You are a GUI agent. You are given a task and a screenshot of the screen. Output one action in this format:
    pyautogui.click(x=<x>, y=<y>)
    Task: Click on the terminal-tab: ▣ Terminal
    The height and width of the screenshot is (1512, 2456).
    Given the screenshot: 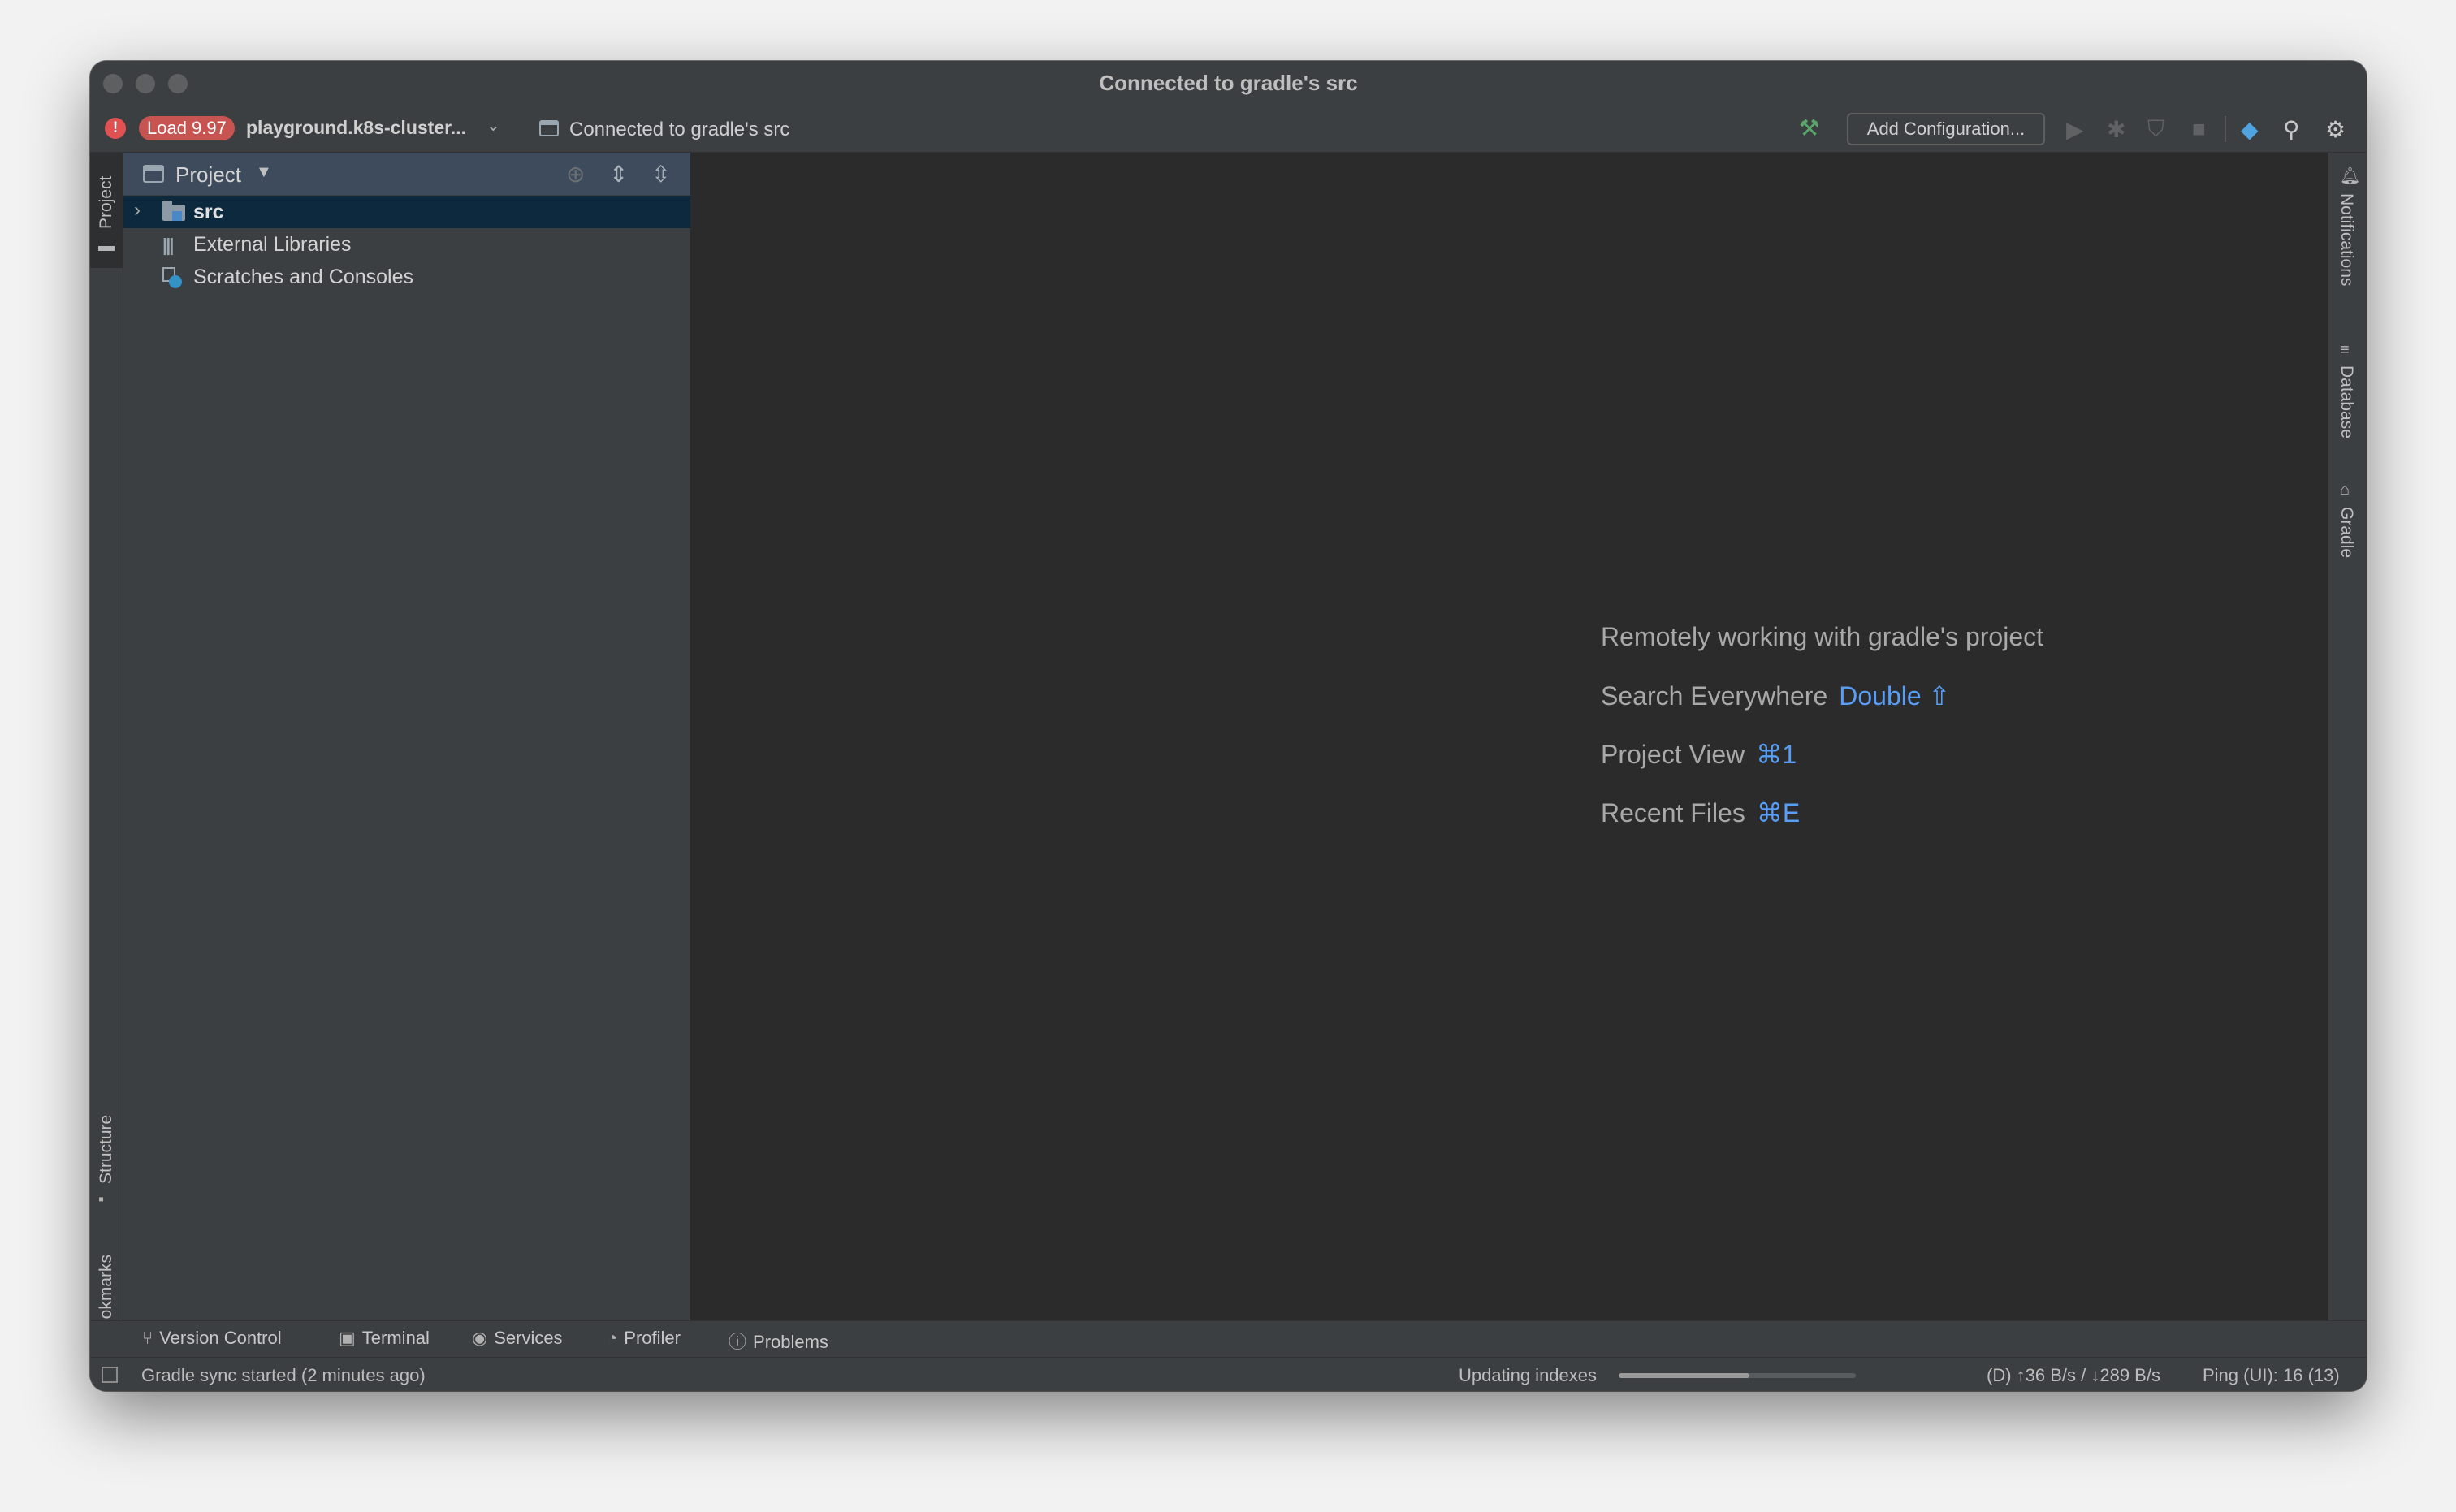 What is the action you would take?
    pyautogui.click(x=385, y=1338)
    